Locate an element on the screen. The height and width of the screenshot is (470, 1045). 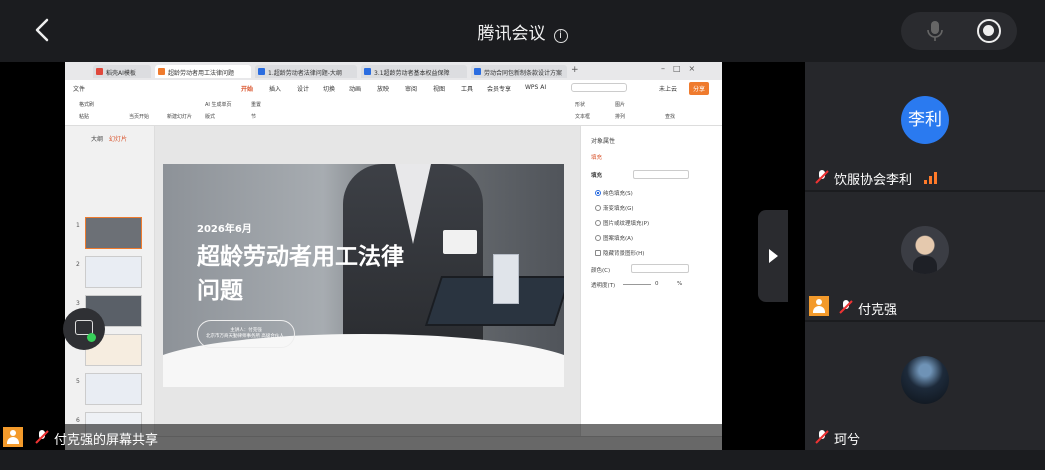
menu-animation: 动画 is located at coordinates (355, 88).